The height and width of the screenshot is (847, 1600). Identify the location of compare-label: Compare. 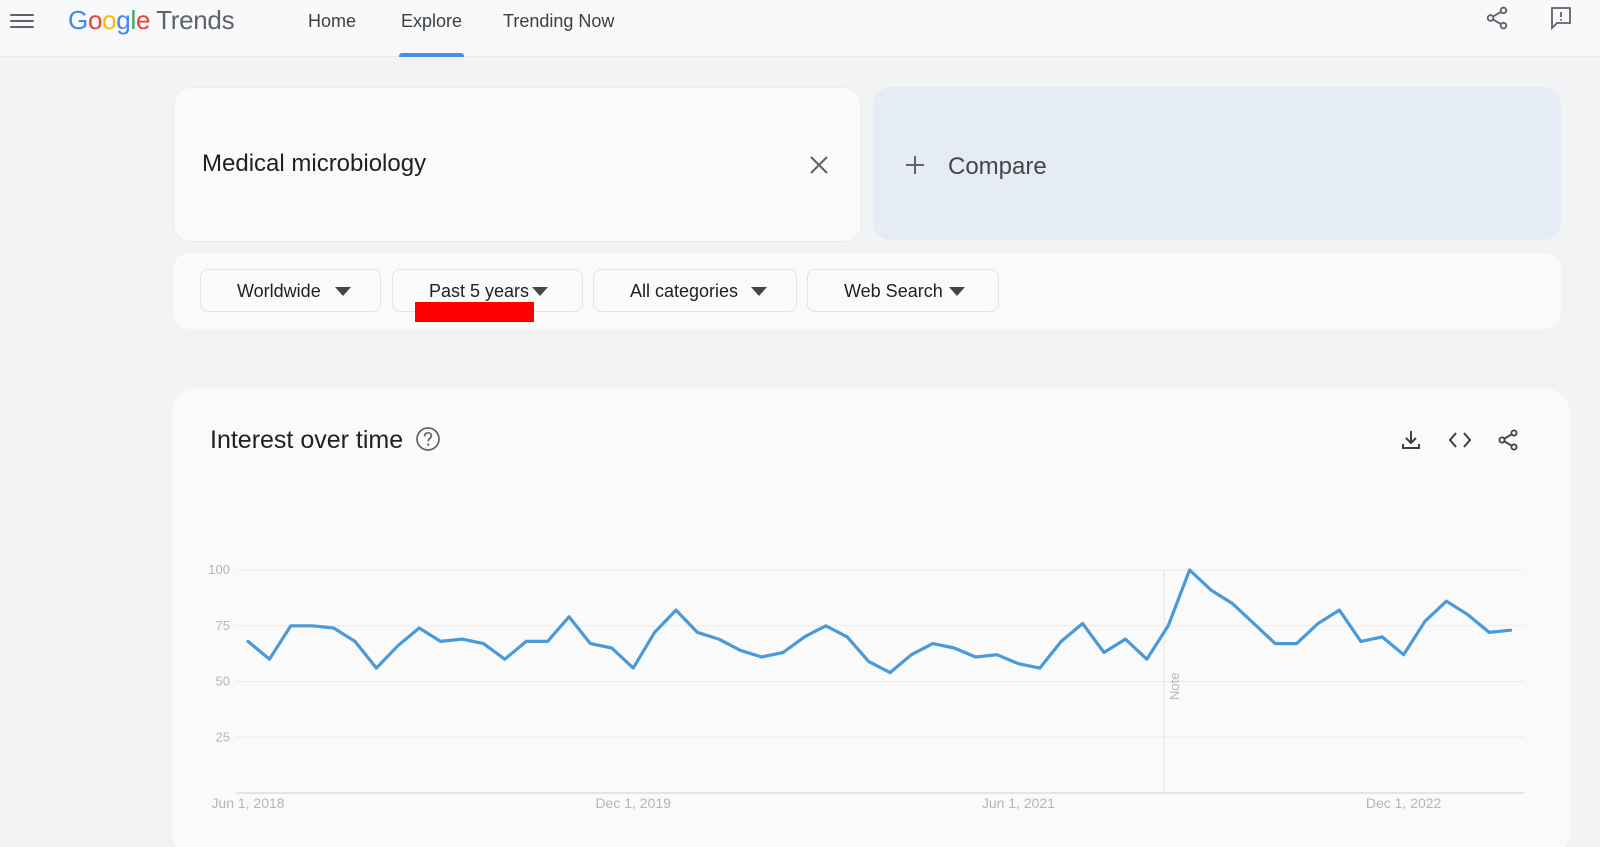
(997, 166).